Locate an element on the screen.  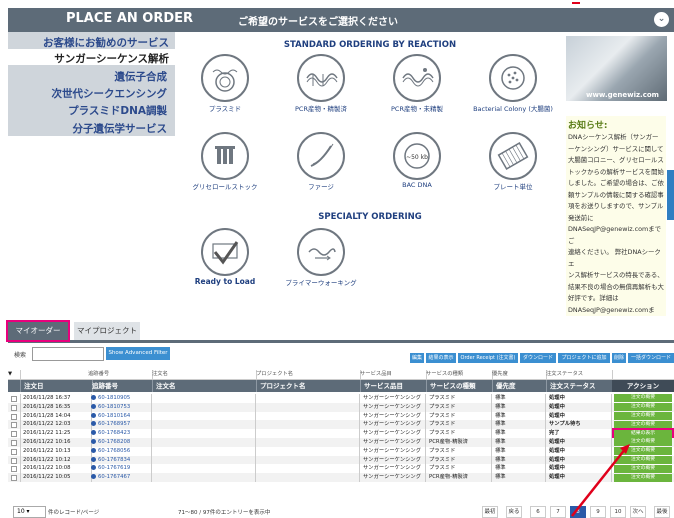
edit-button: 編集 is located at coordinates (417, 358).